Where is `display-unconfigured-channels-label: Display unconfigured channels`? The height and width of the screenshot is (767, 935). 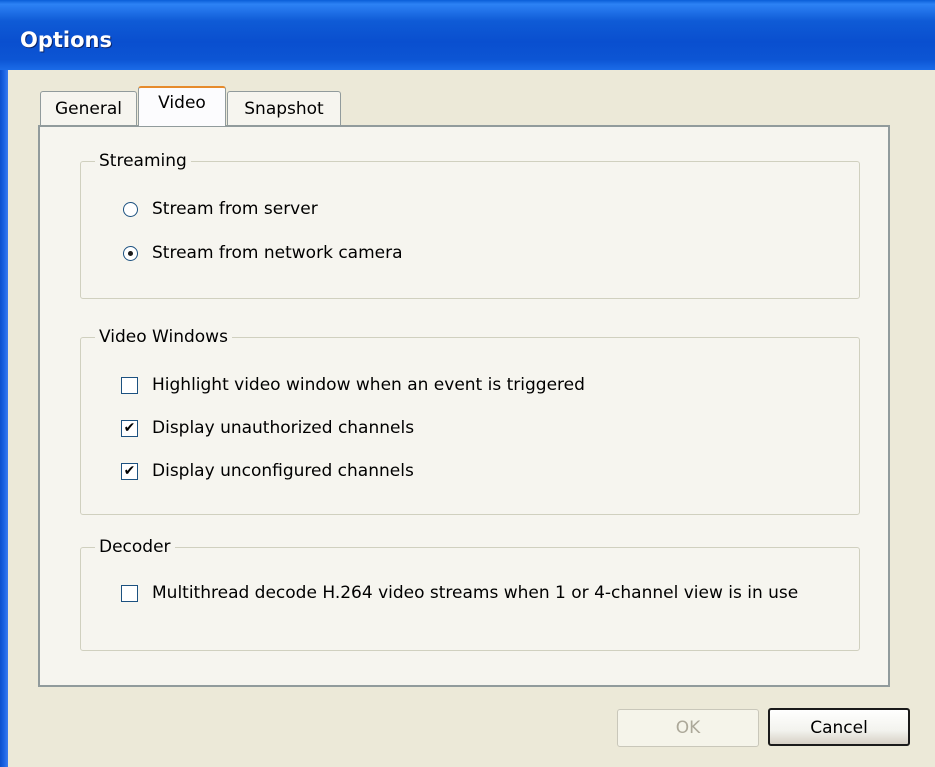
display-unconfigured-channels-label: Display unconfigured channels is located at coordinates (283, 471).